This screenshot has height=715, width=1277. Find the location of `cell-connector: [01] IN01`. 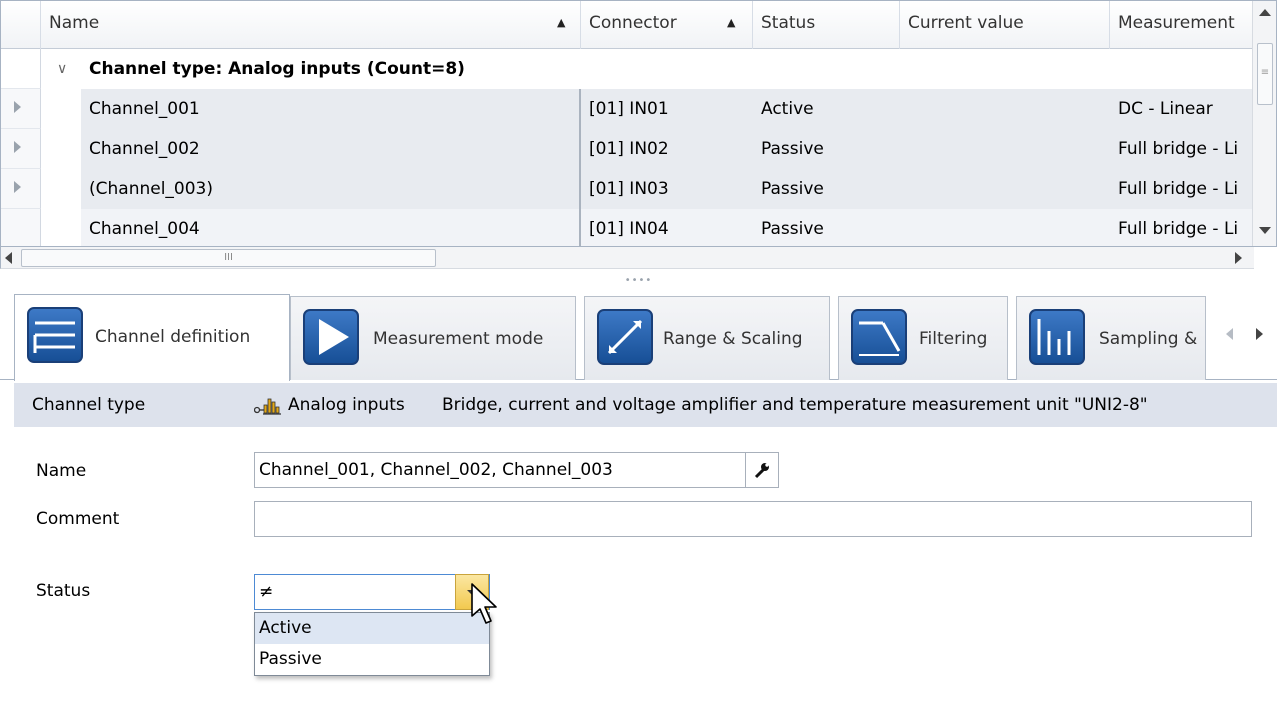

cell-connector: [01] IN01 is located at coordinates (666, 109).